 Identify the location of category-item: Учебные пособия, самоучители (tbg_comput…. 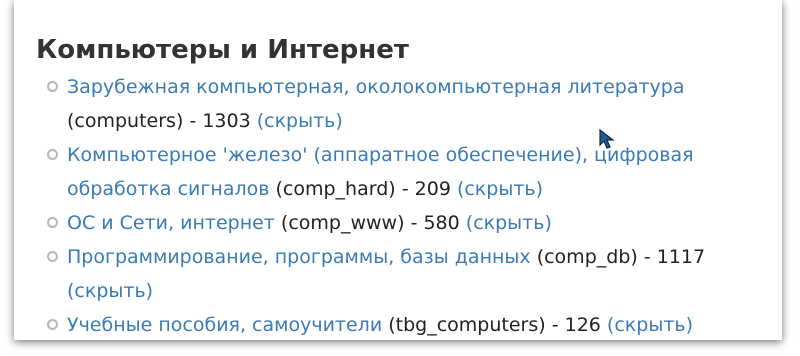
(397, 324).